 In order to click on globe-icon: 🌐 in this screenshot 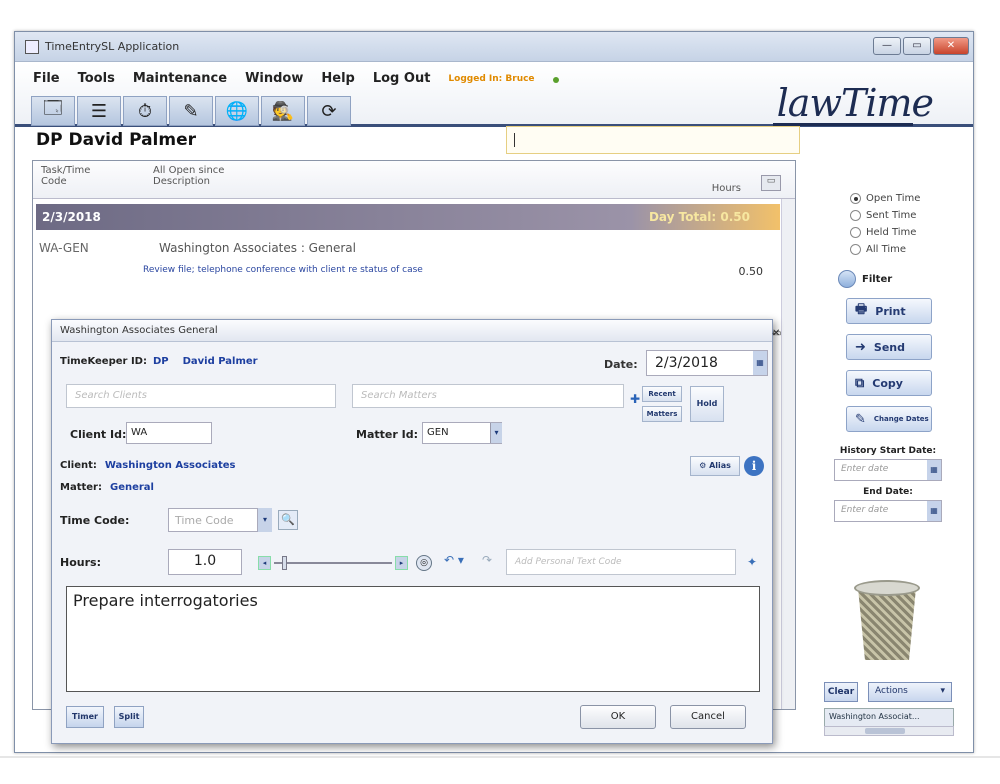, I will do `click(237, 111)`.